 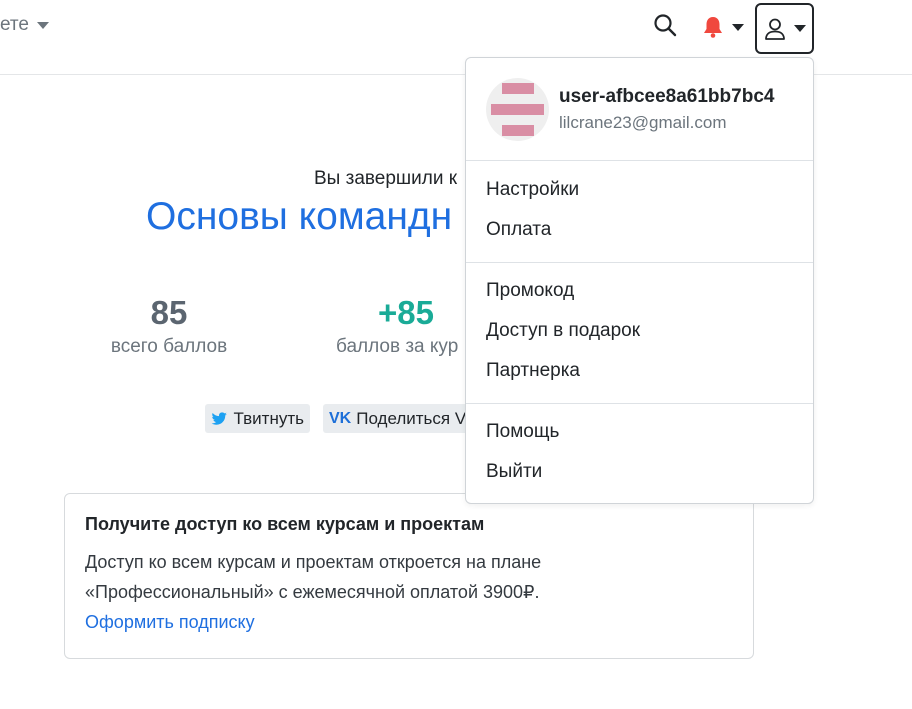 I want to click on menu-item-gift-access: Доступ в подарок, so click(x=639, y=331).